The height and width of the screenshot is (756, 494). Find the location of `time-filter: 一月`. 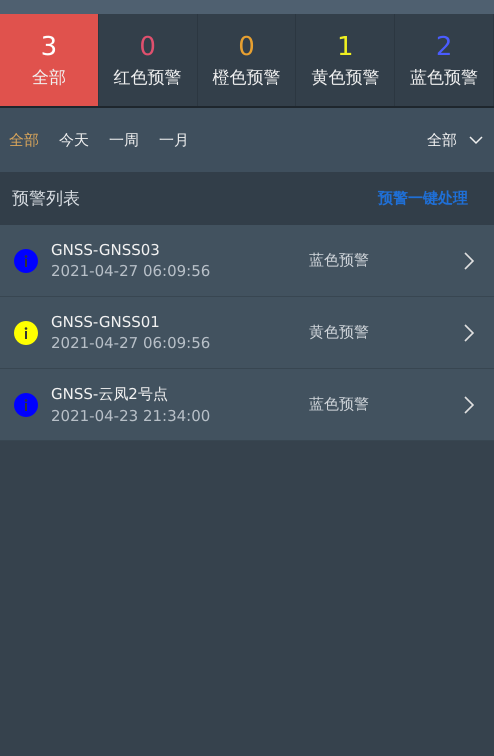

time-filter: 一月 is located at coordinates (174, 140).